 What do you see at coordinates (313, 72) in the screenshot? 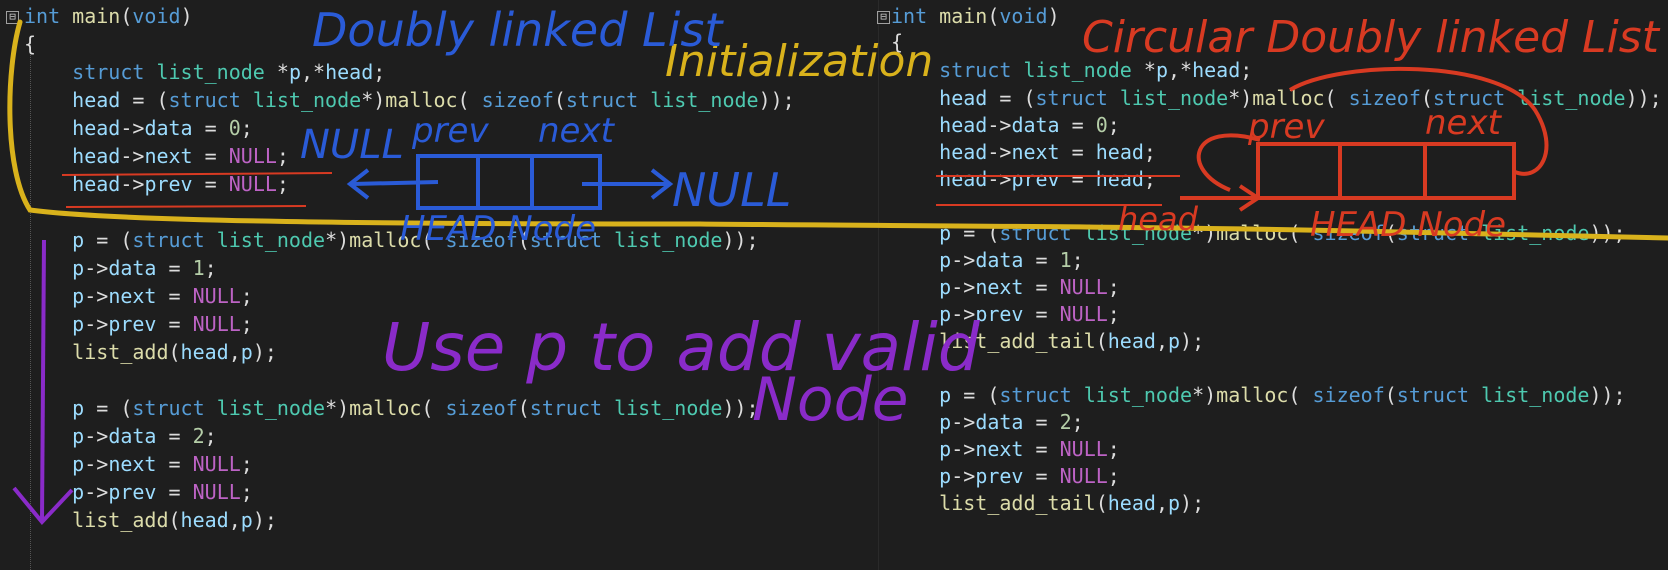
I see `code-token: ,*` at bounding box center [313, 72].